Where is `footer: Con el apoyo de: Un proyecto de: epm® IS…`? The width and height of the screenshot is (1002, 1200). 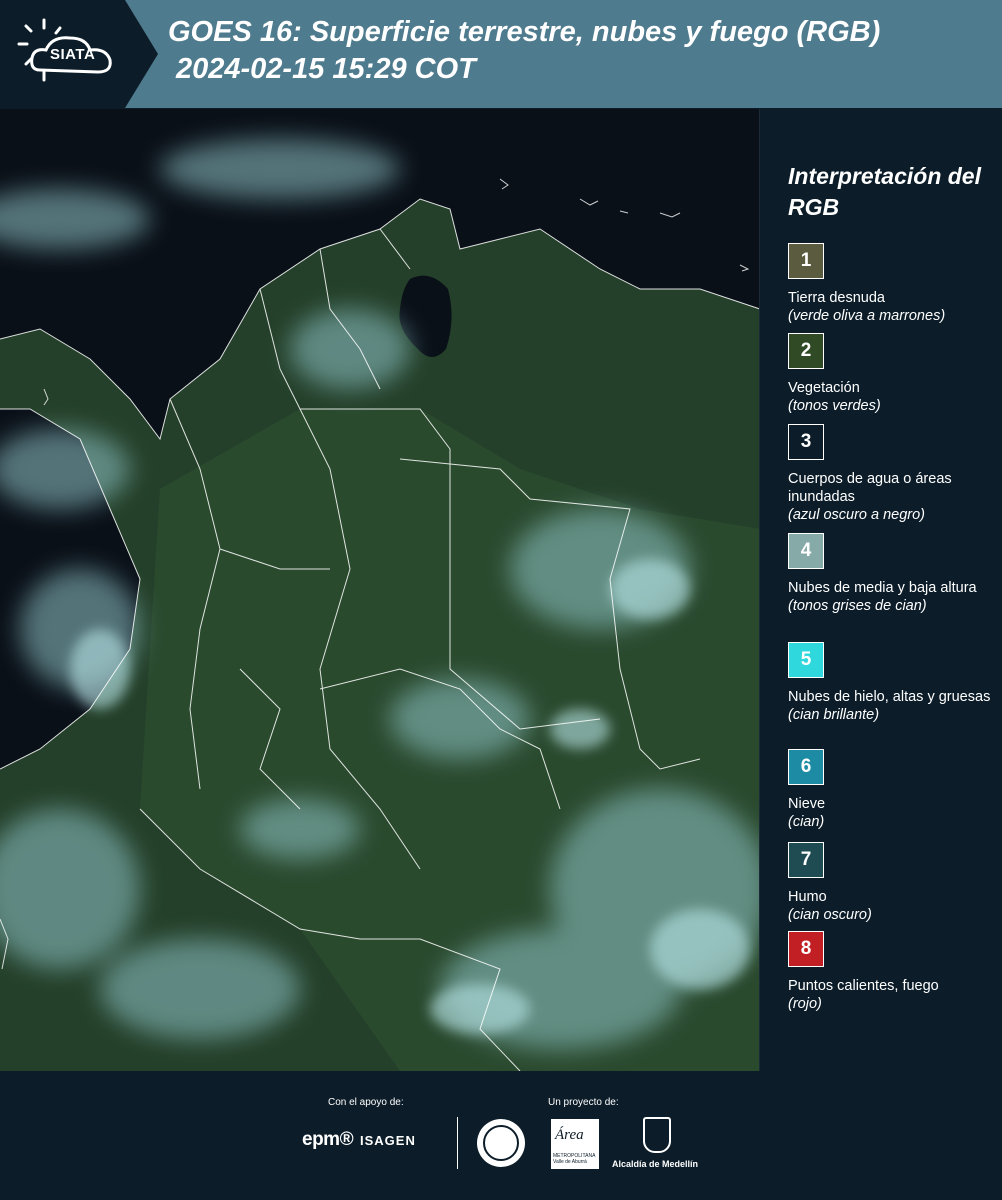
footer: Con el apoyo de: Un proyecto de: epm® IS… is located at coordinates (501, 1135).